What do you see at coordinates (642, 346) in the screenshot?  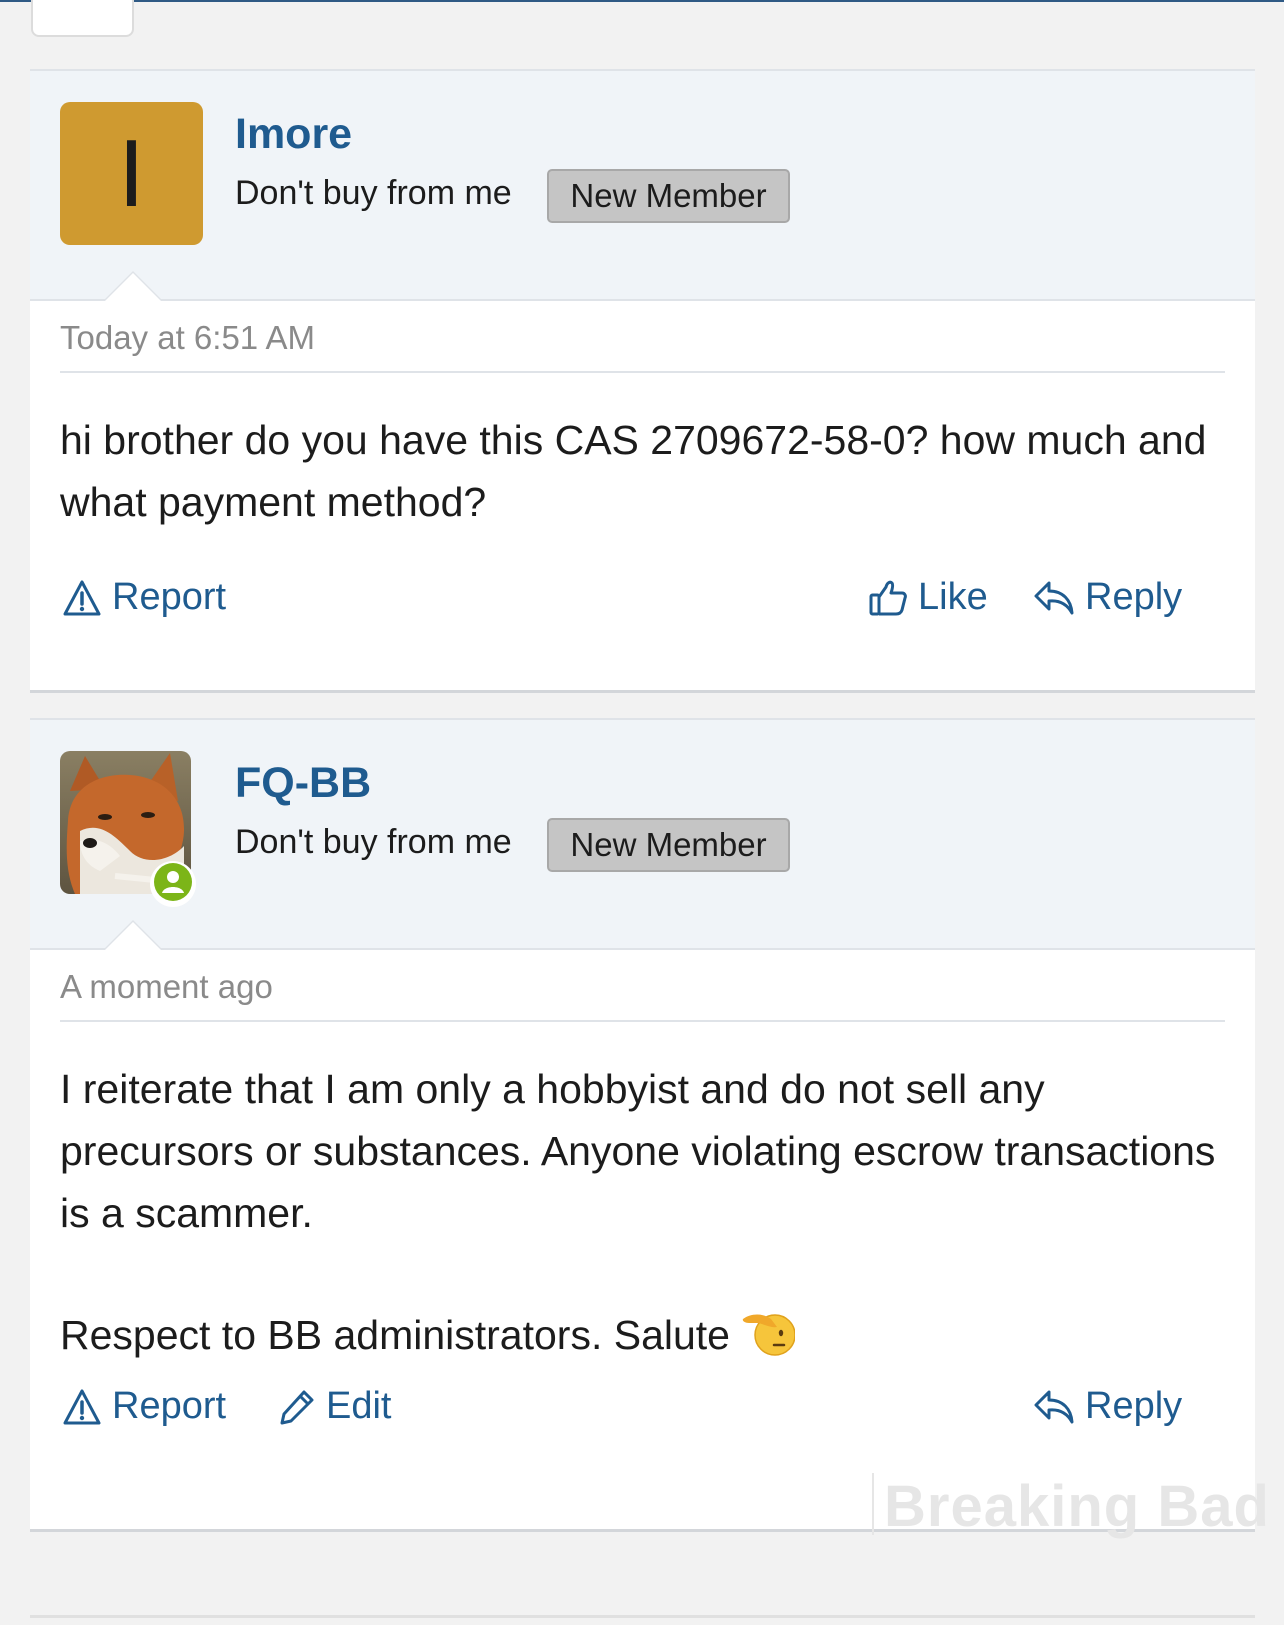 I see `post-timestamp: Today at 6:51 AM` at bounding box center [642, 346].